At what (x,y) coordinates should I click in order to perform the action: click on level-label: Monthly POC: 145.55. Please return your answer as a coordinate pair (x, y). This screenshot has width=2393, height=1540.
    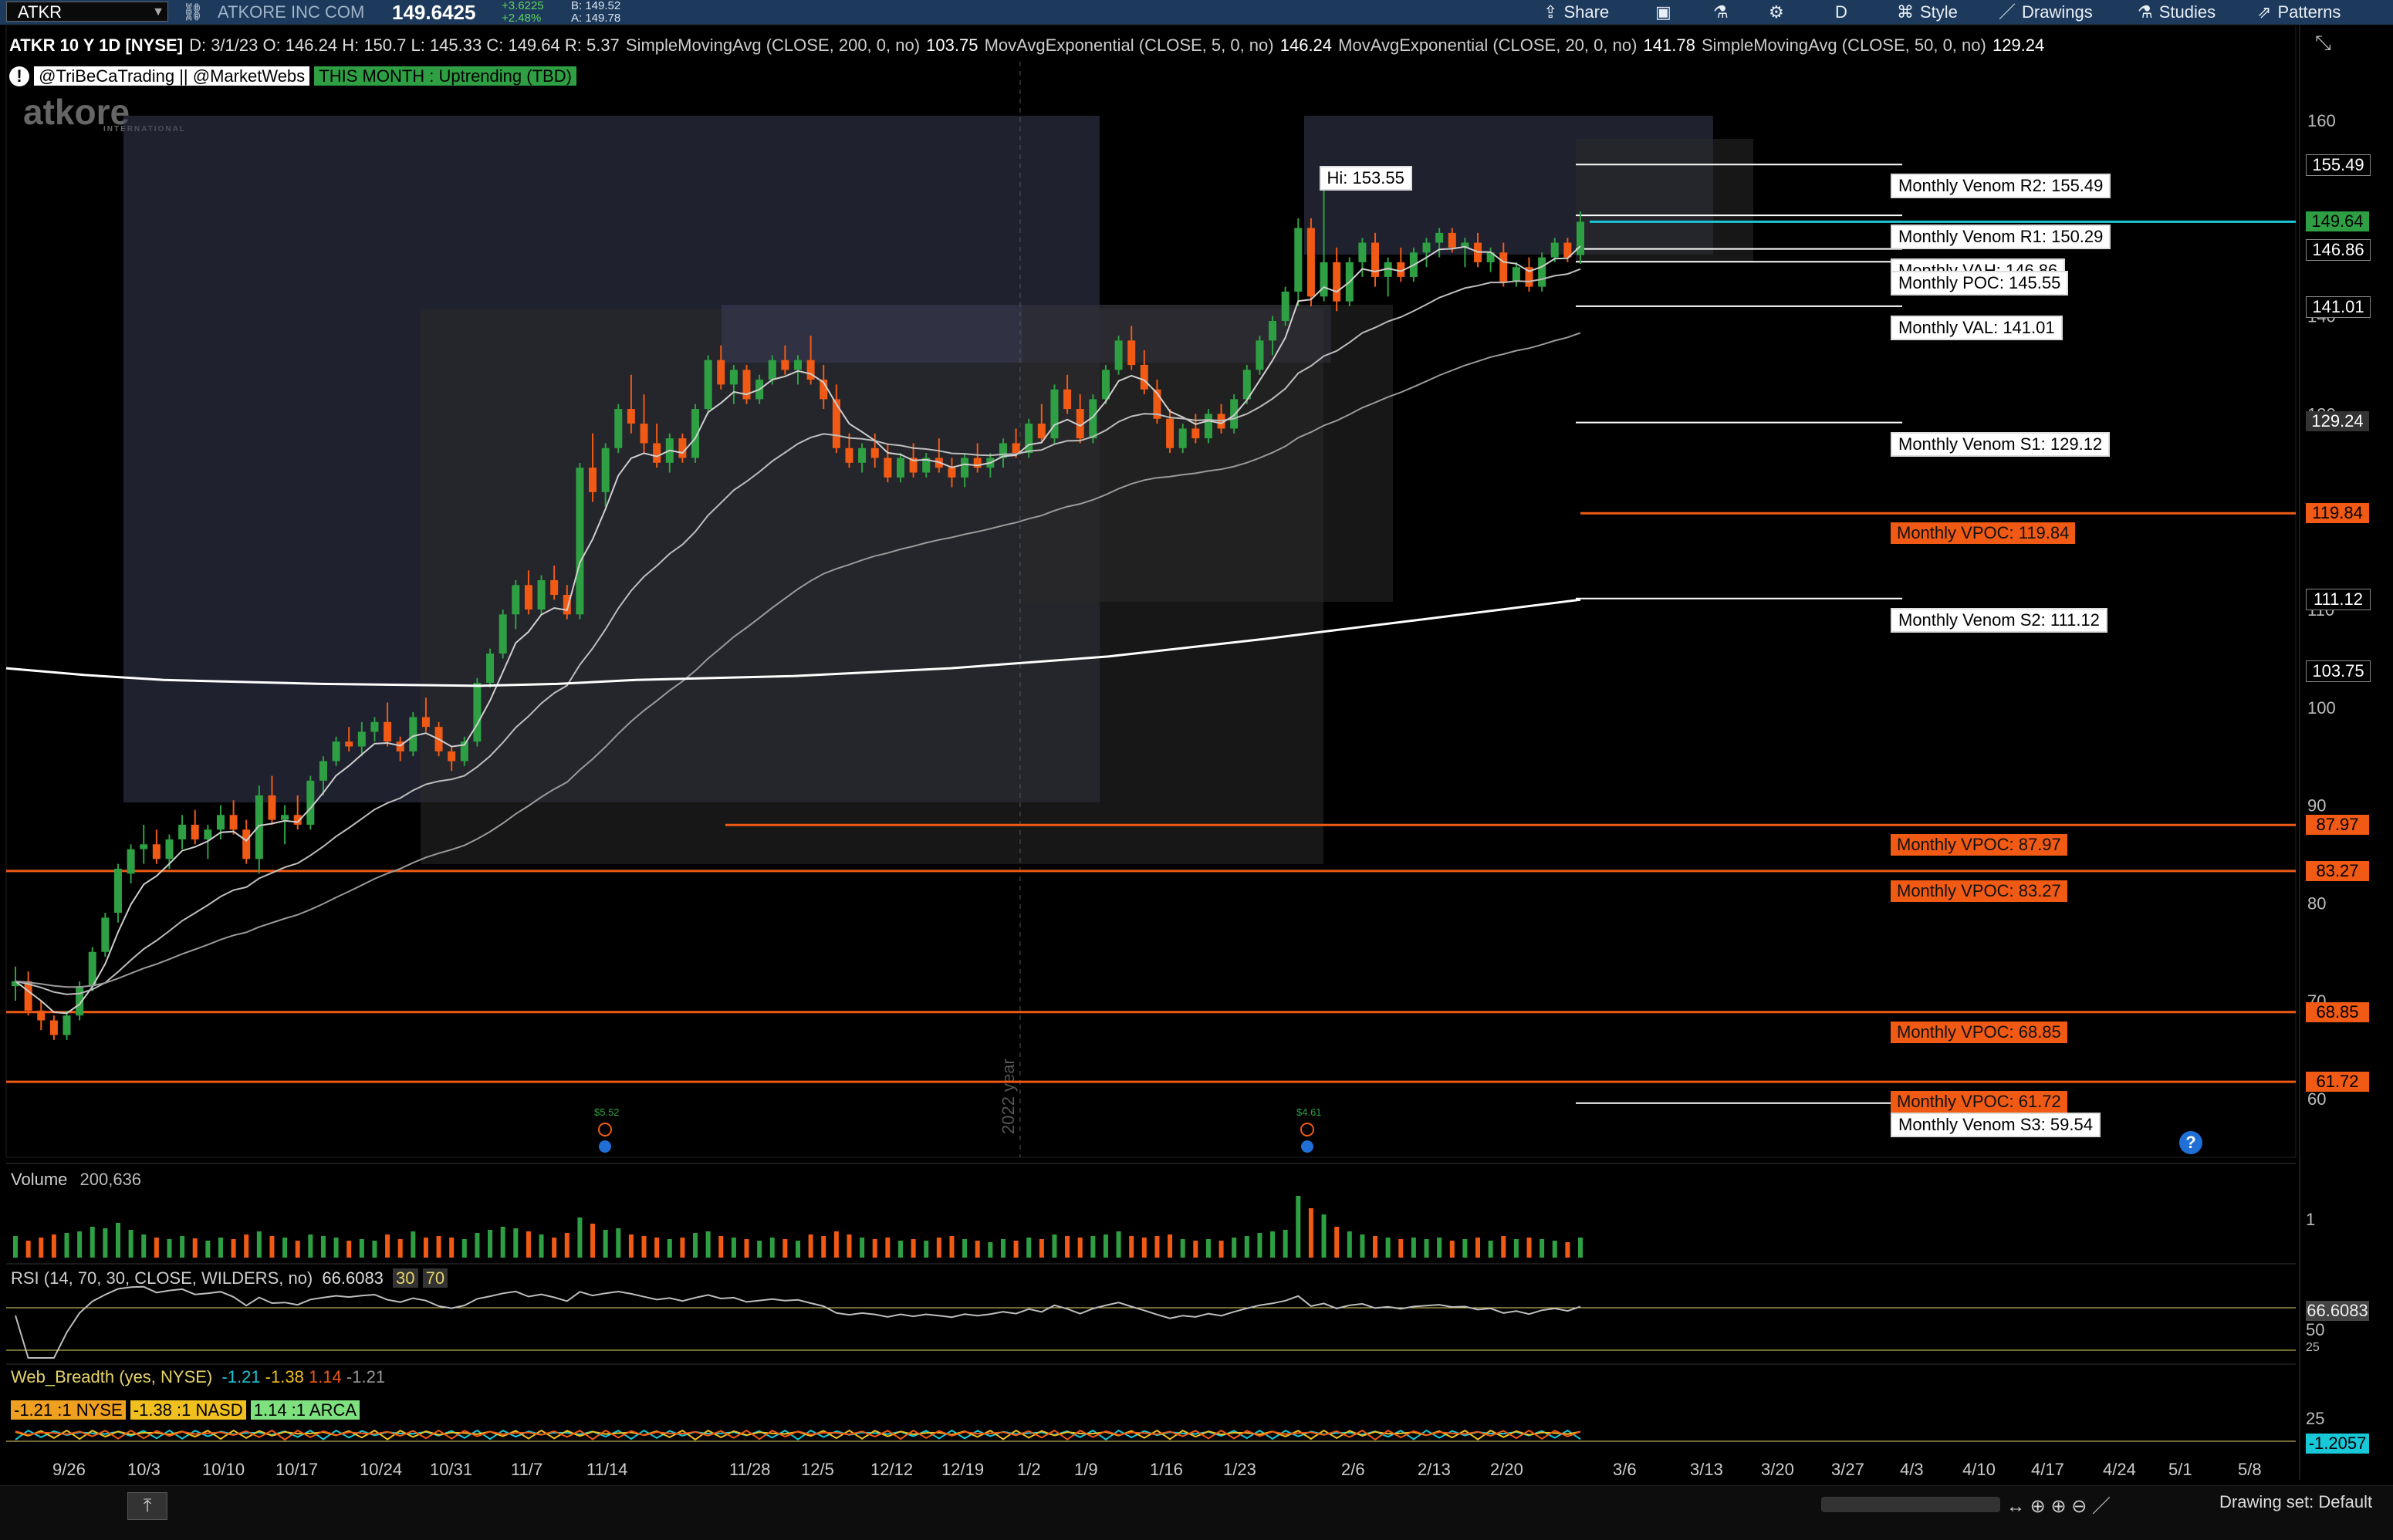
    Looking at the image, I should click on (1980, 284).